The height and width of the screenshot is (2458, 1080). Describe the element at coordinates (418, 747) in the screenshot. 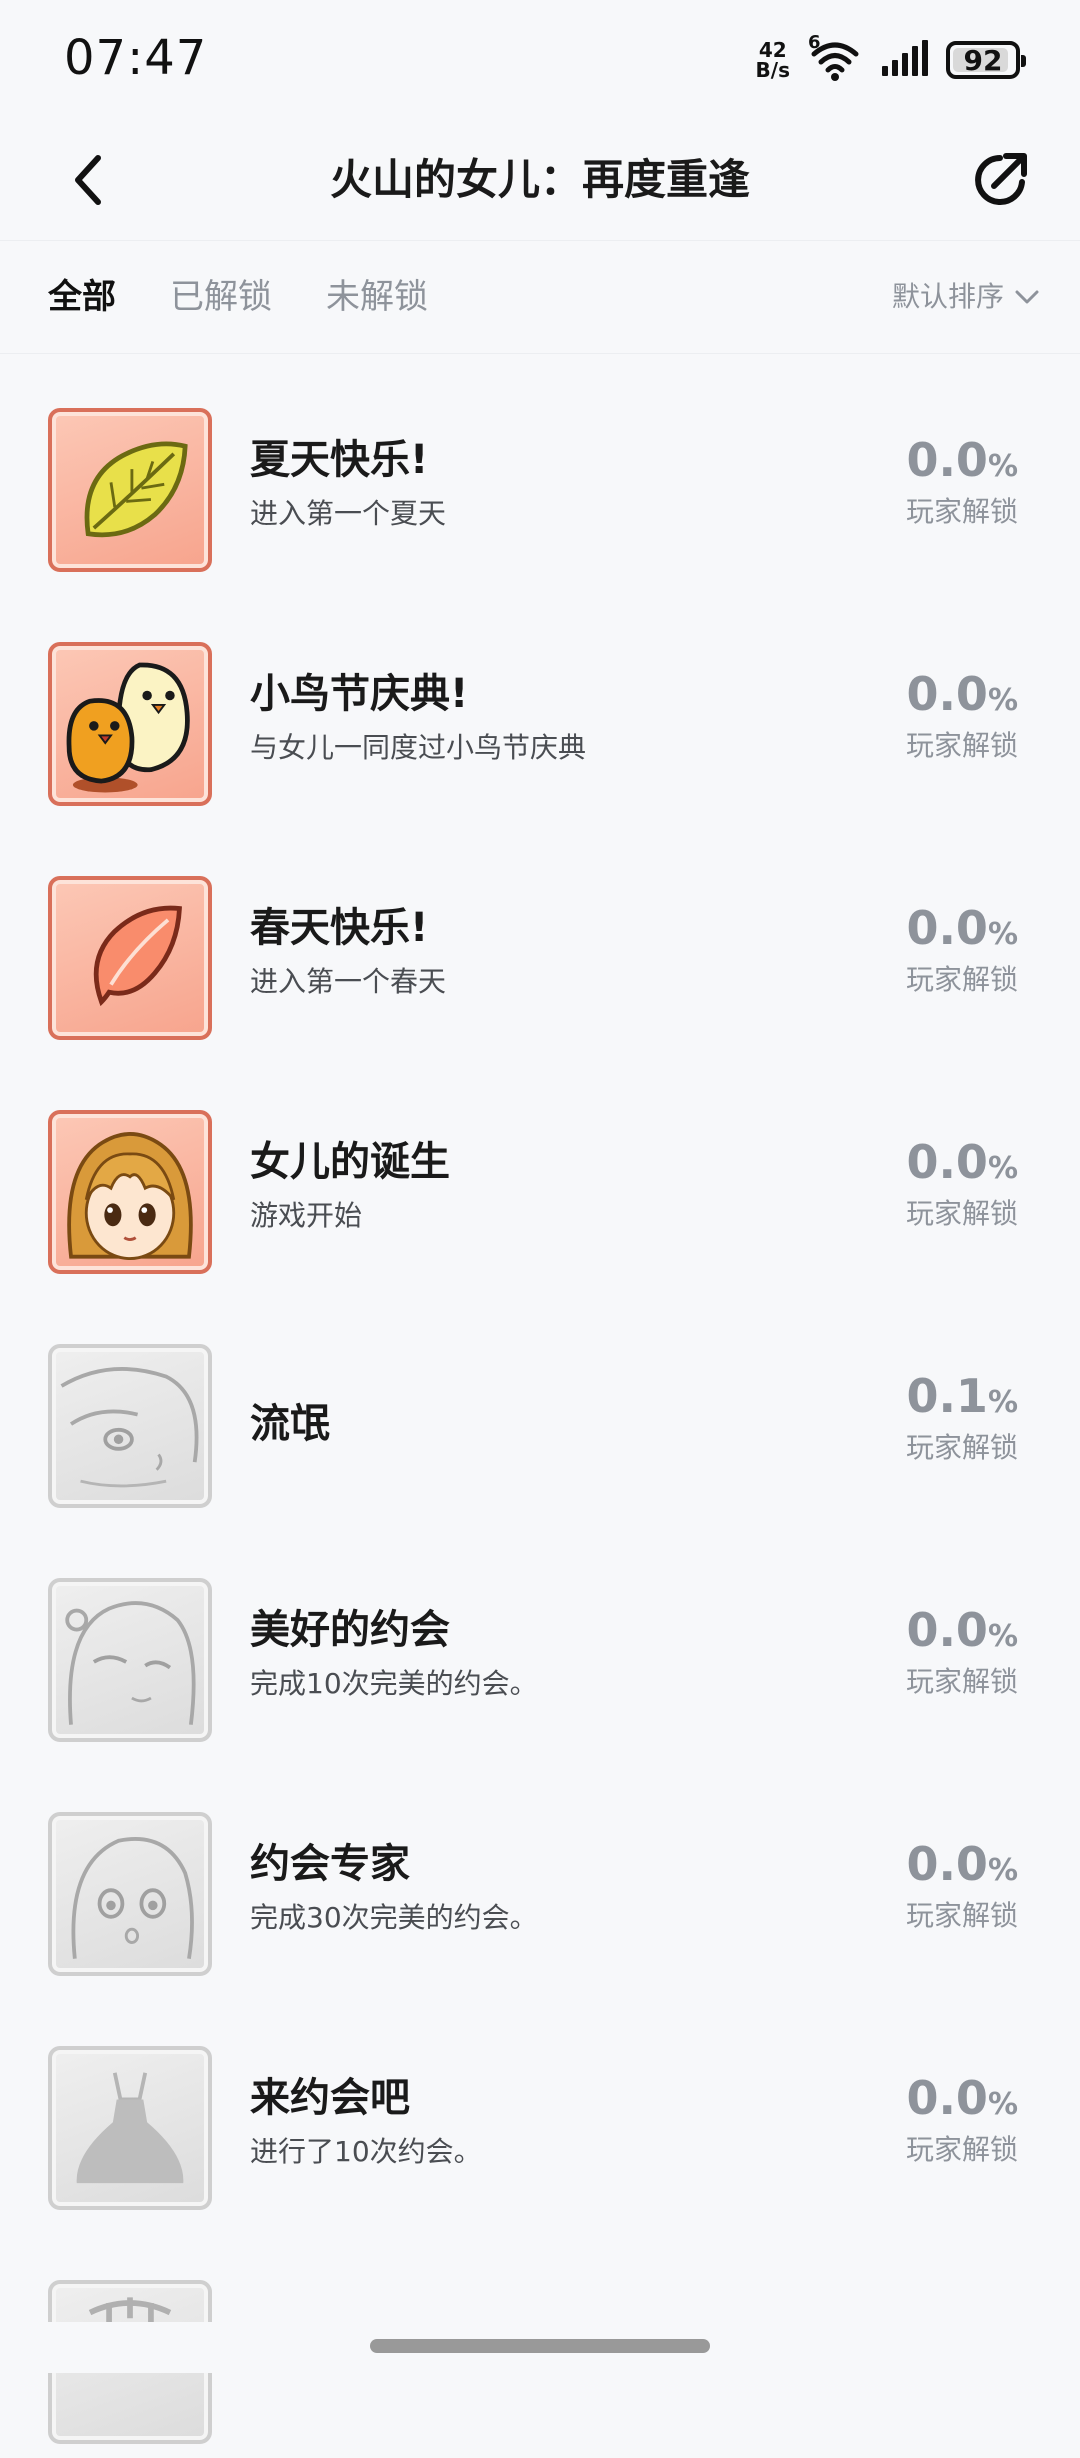

I see `achievement-desc: 与女儿一同度过小鸟节庆典` at that location.